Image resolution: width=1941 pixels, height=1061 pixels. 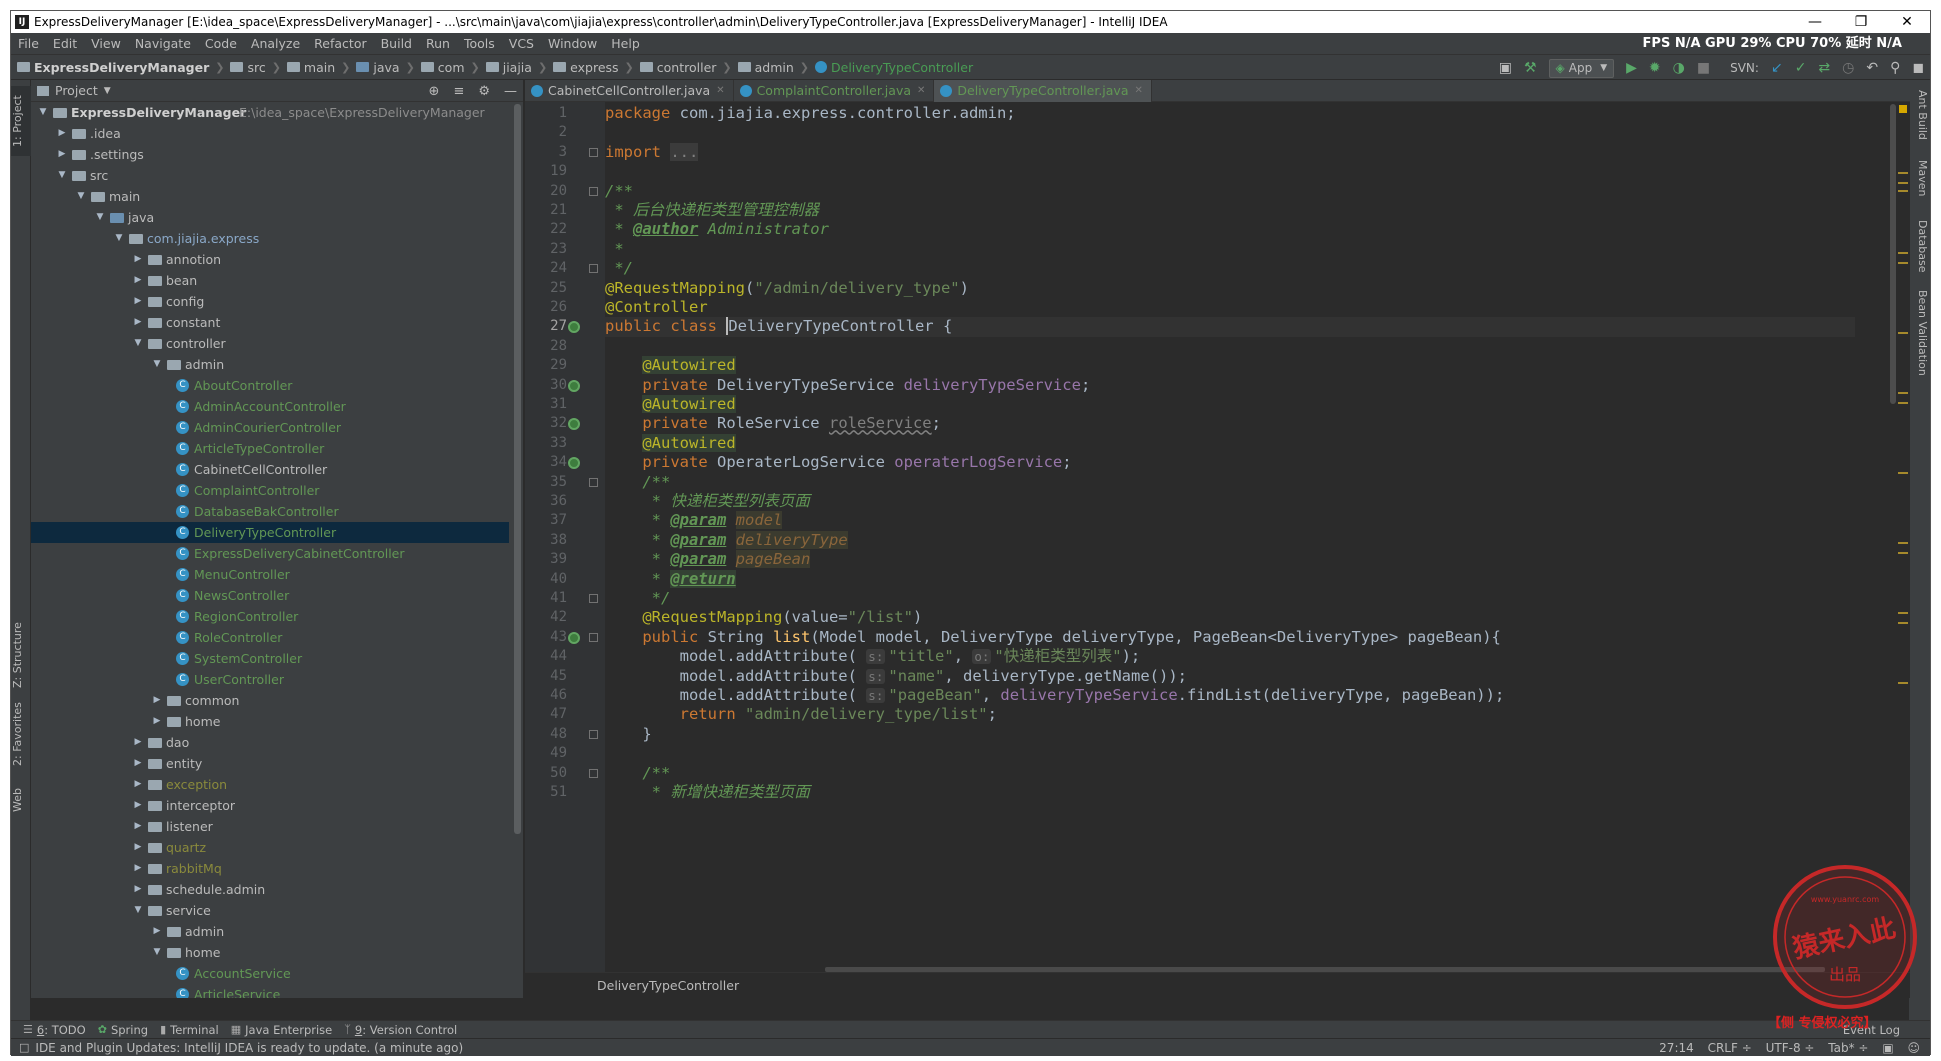 What do you see at coordinates (763, 617) in the screenshot?
I see `code-line: @RequestMapping(value="/list")` at bounding box center [763, 617].